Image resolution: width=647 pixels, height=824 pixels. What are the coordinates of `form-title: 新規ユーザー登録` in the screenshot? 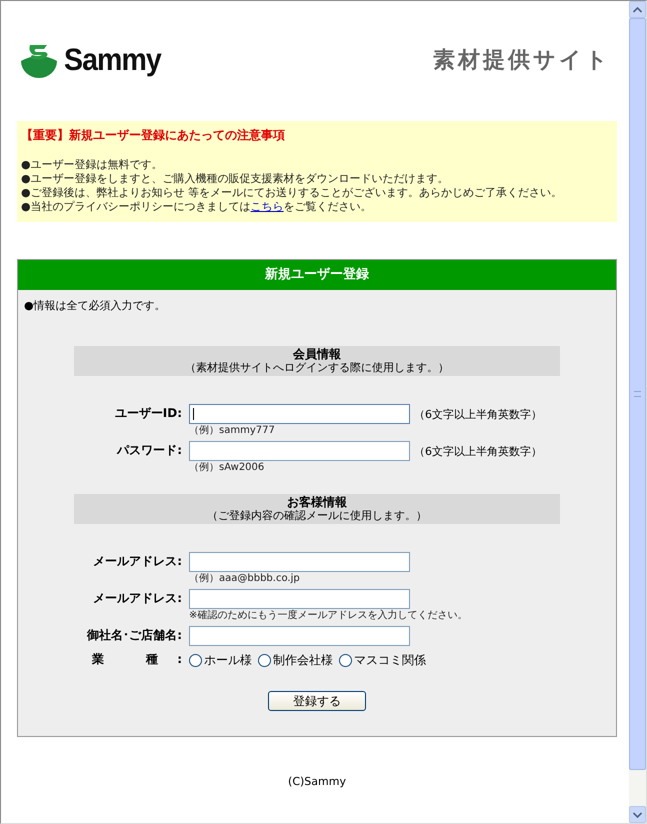 It's located at (317, 275).